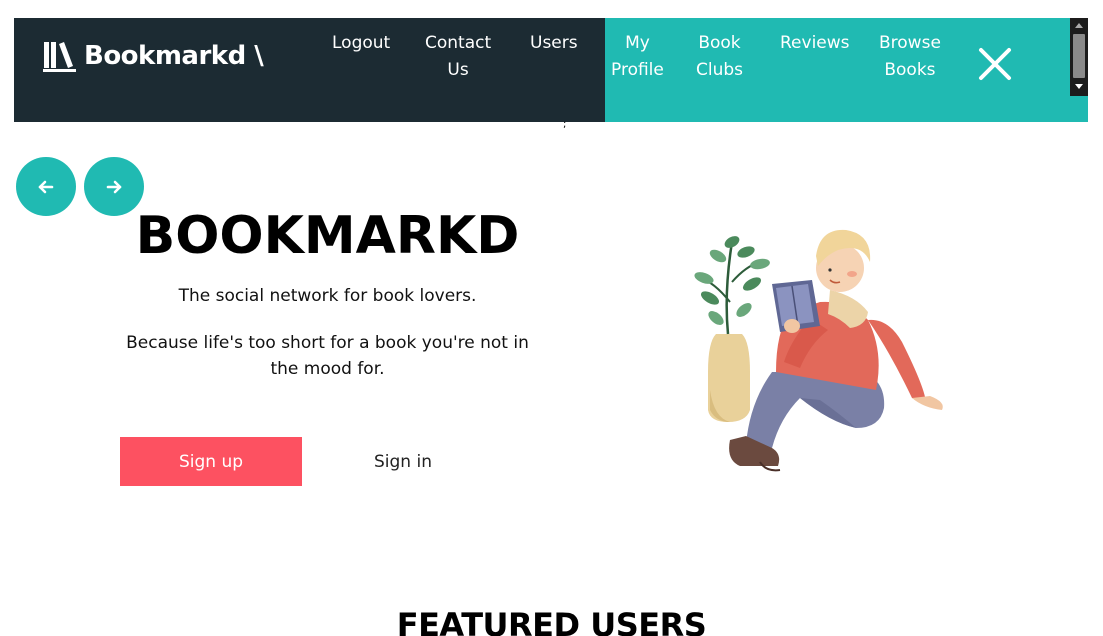  What do you see at coordinates (309, 74) in the screenshot?
I see `nav-dark-section: Bookmarkd \ Logout Contact Us Users ;` at bounding box center [309, 74].